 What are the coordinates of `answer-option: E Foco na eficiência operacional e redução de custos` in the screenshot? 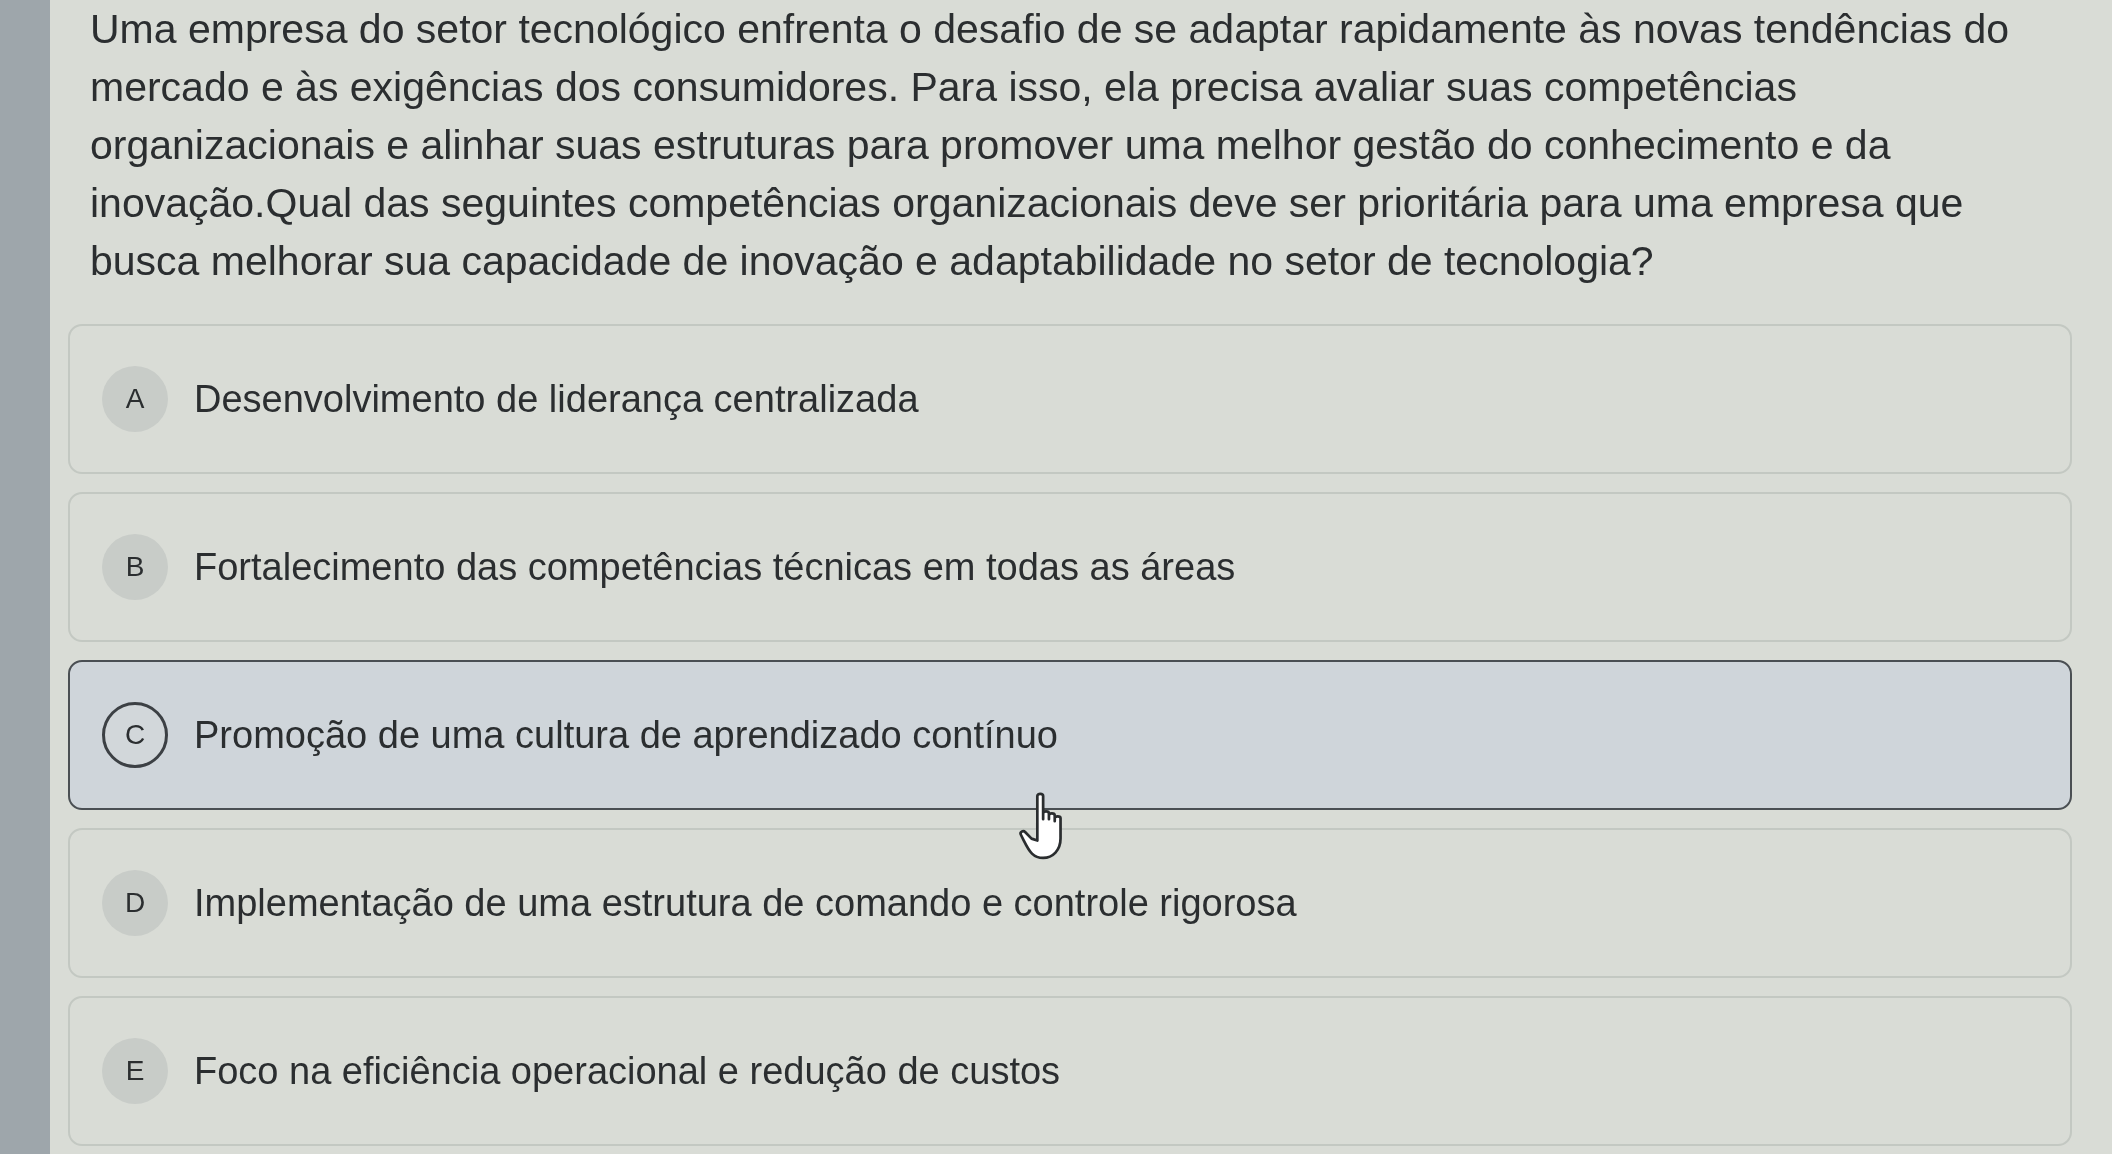 It's located at (1070, 1071).